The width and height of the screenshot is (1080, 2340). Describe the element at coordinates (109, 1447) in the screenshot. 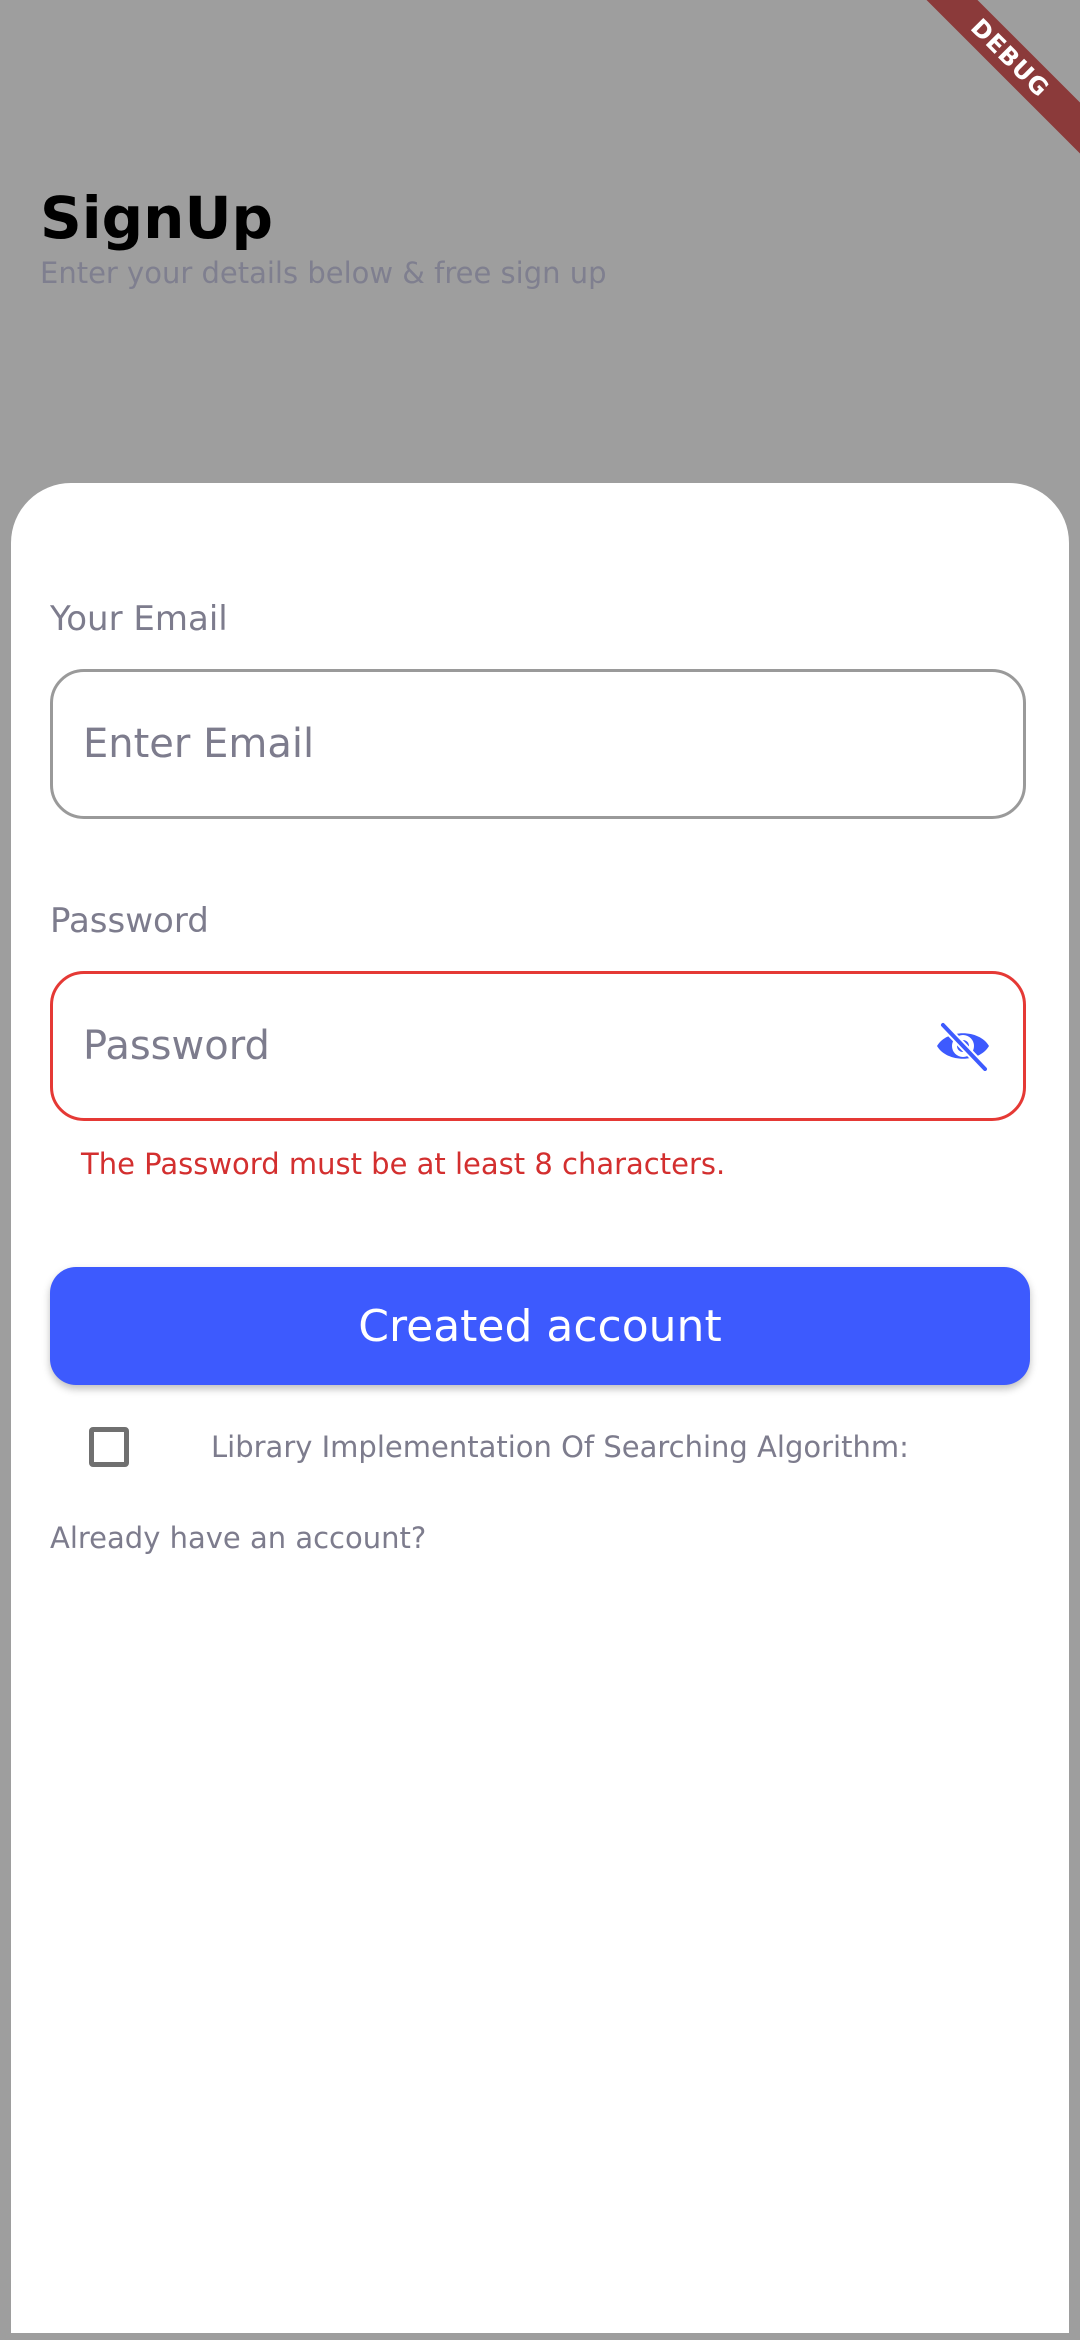

I see `algorithm-checkbox` at that location.